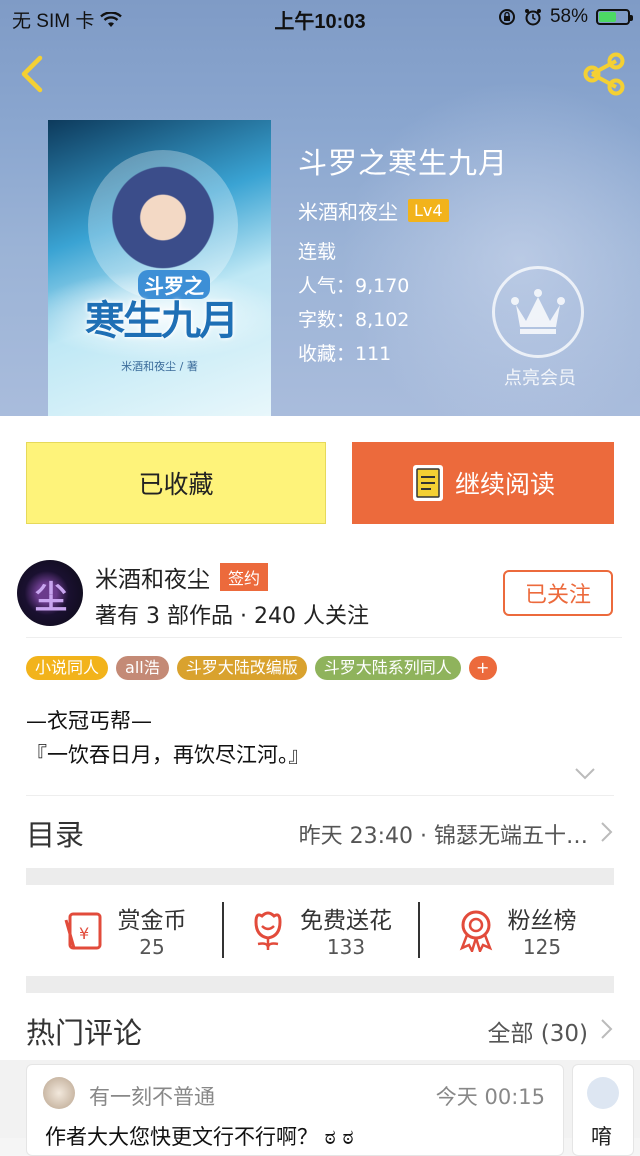 This screenshot has height=1156, width=640. Describe the element at coordinates (537, 1031) in the screenshot. I see `all-comments-link: 全部 (30)` at that location.